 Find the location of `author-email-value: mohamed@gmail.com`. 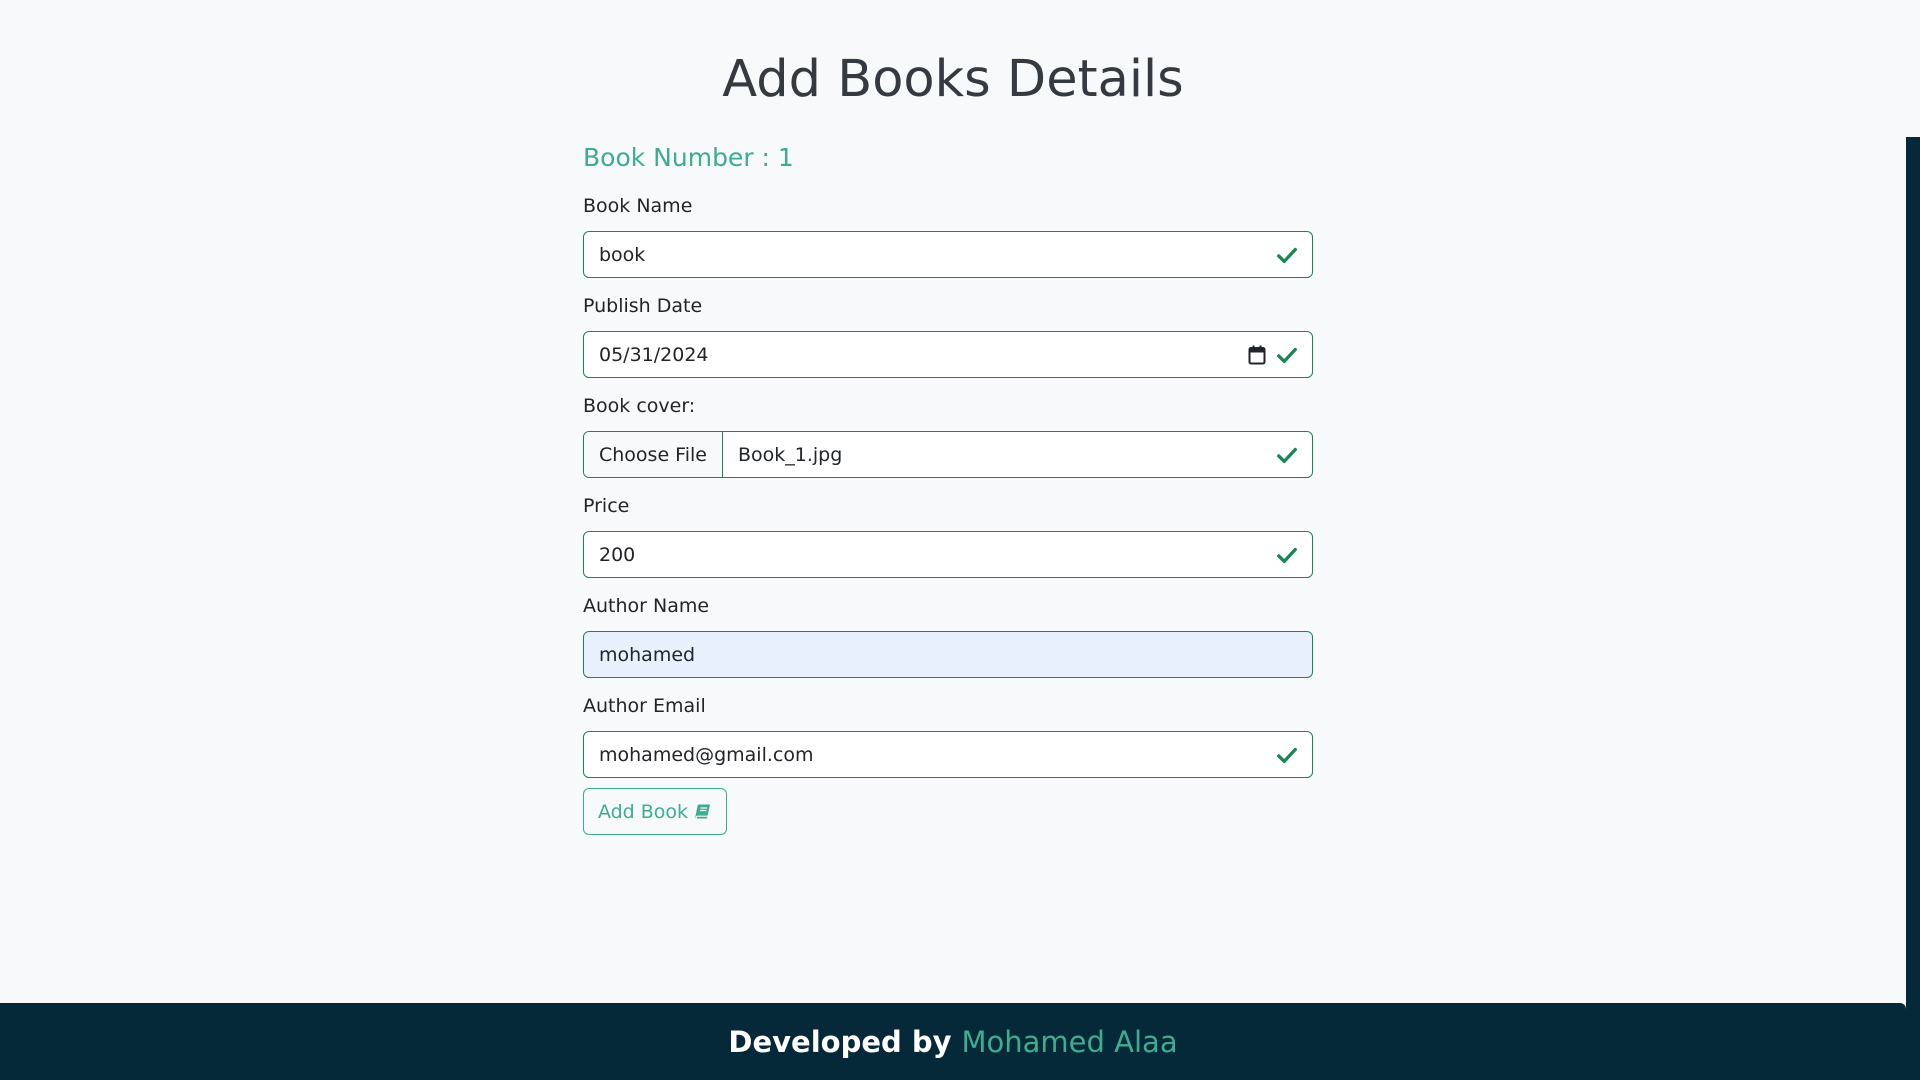

author-email-value: mohamed@gmail.com is located at coordinates (706, 754).